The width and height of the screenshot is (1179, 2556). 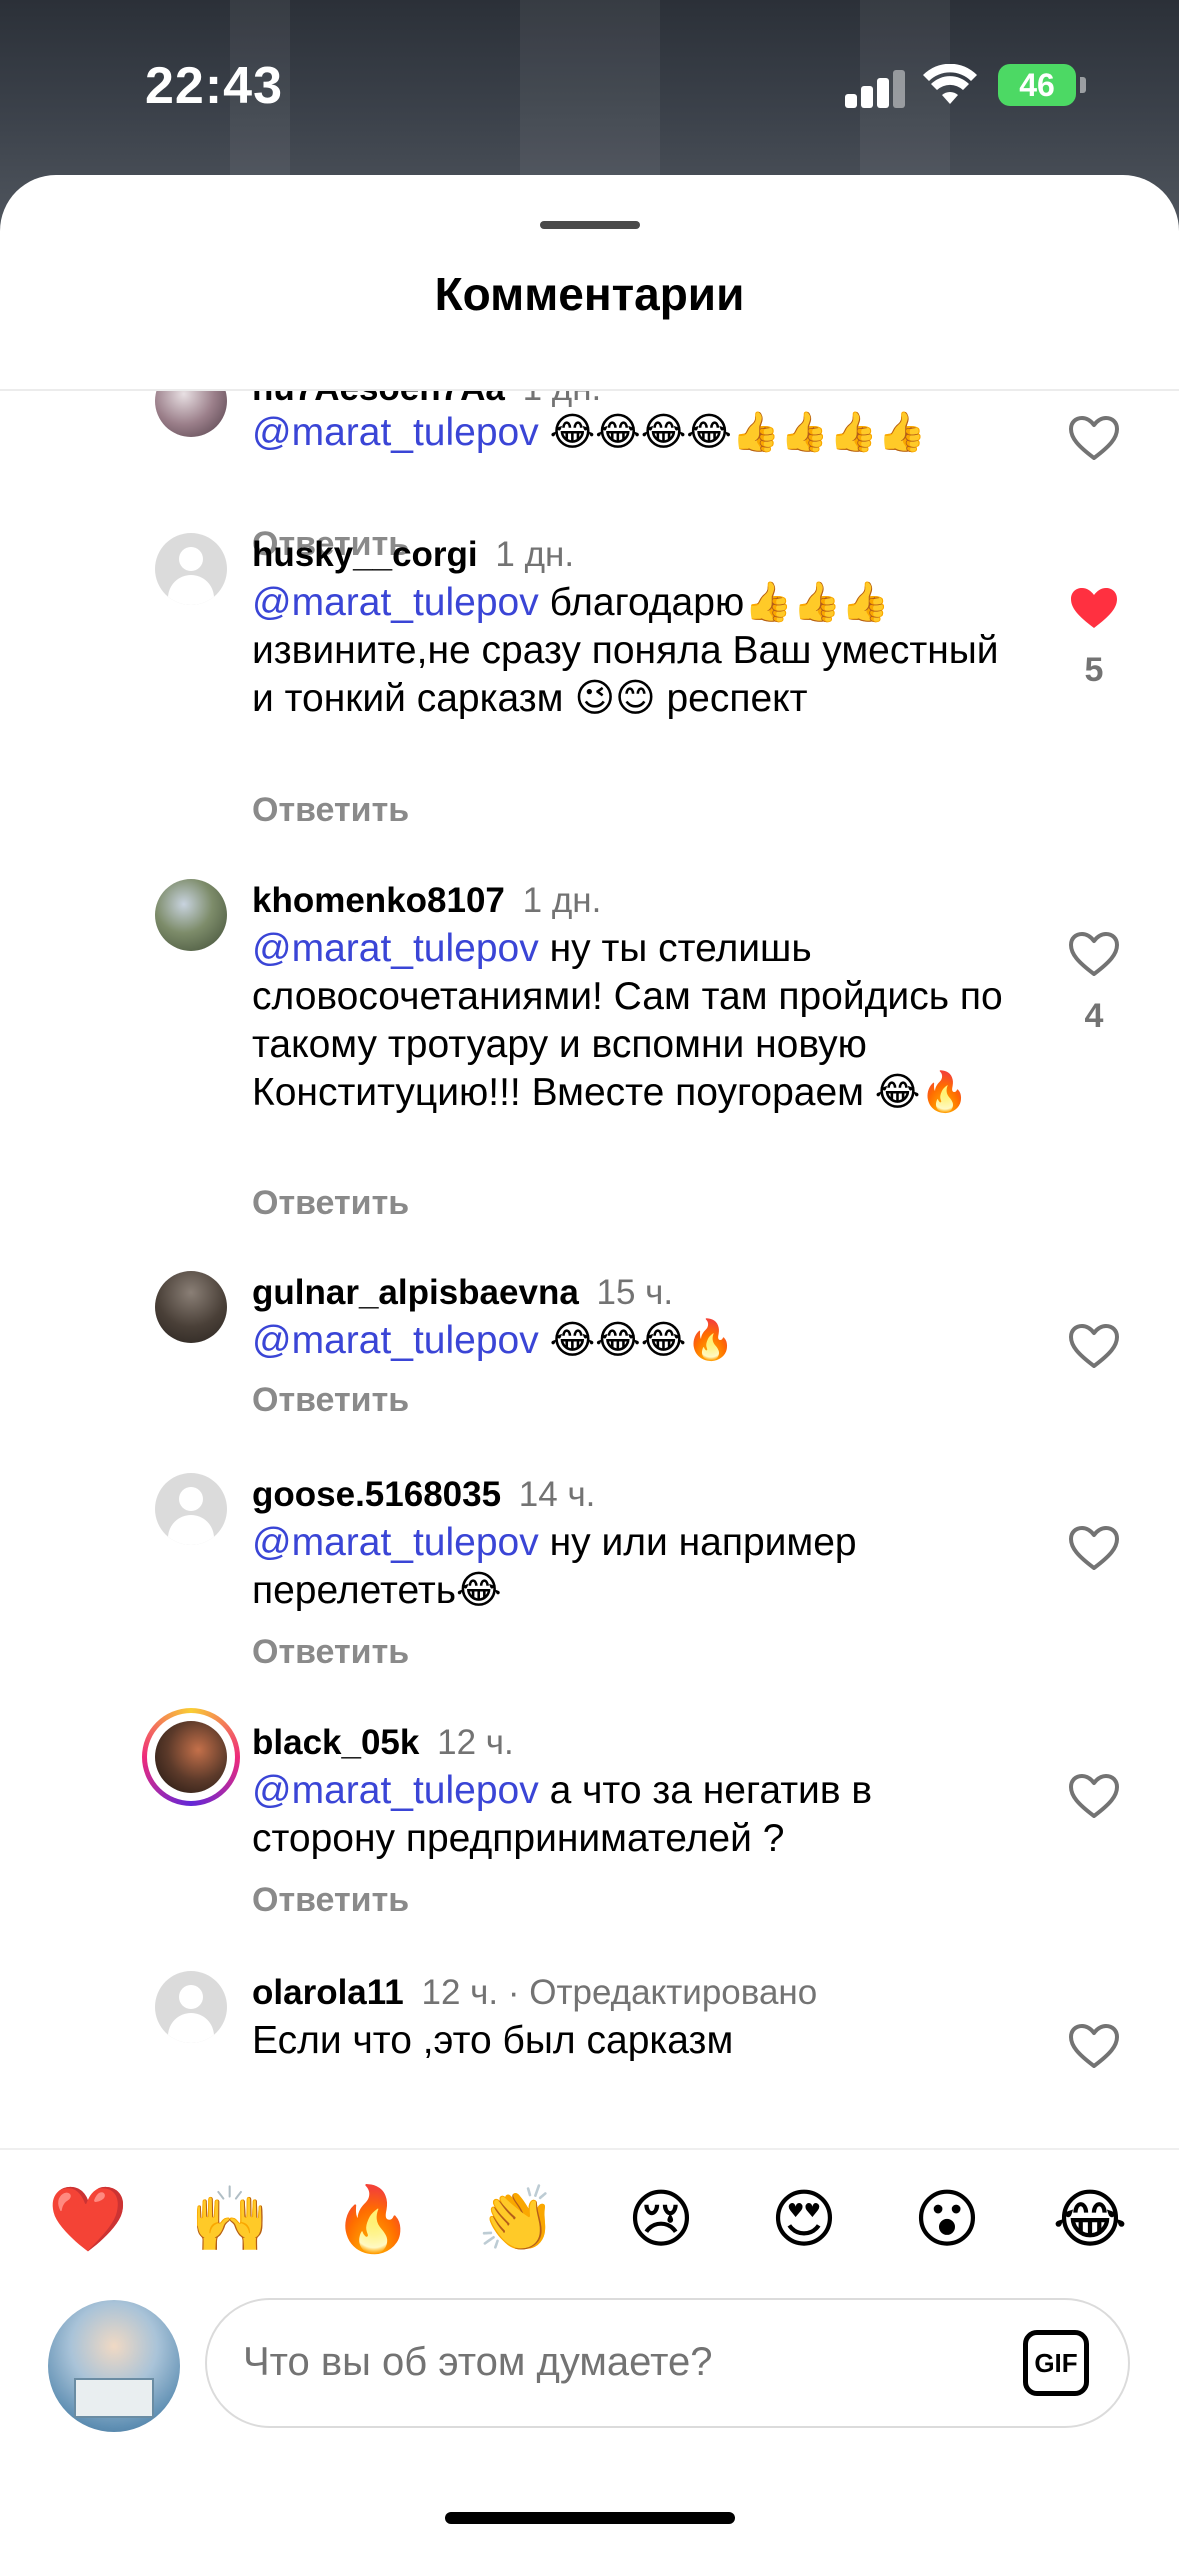 What do you see at coordinates (875, 89) in the screenshot?
I see `cellular-signal-icon` at bounding box center [875, 89].